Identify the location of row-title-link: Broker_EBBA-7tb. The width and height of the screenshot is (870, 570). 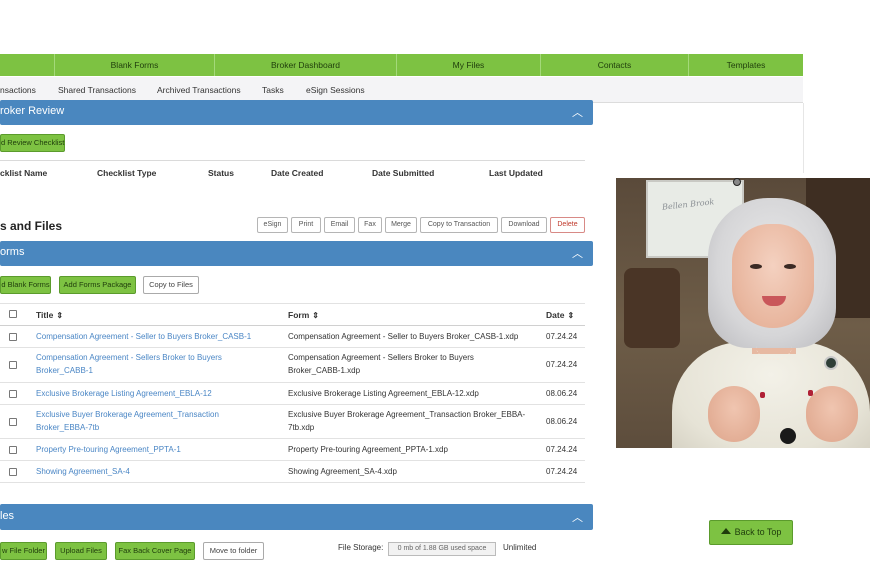
(67, 427).